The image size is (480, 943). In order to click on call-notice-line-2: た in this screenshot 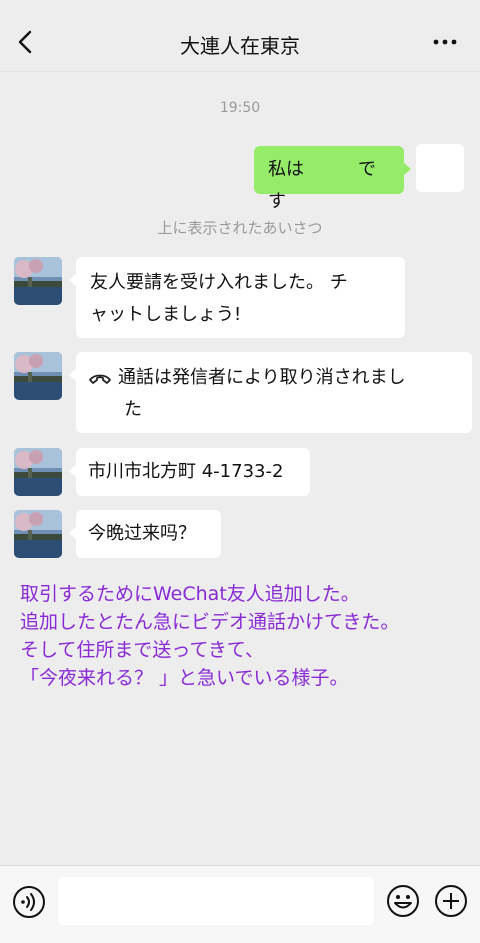, I will do `click(133, 409)`.